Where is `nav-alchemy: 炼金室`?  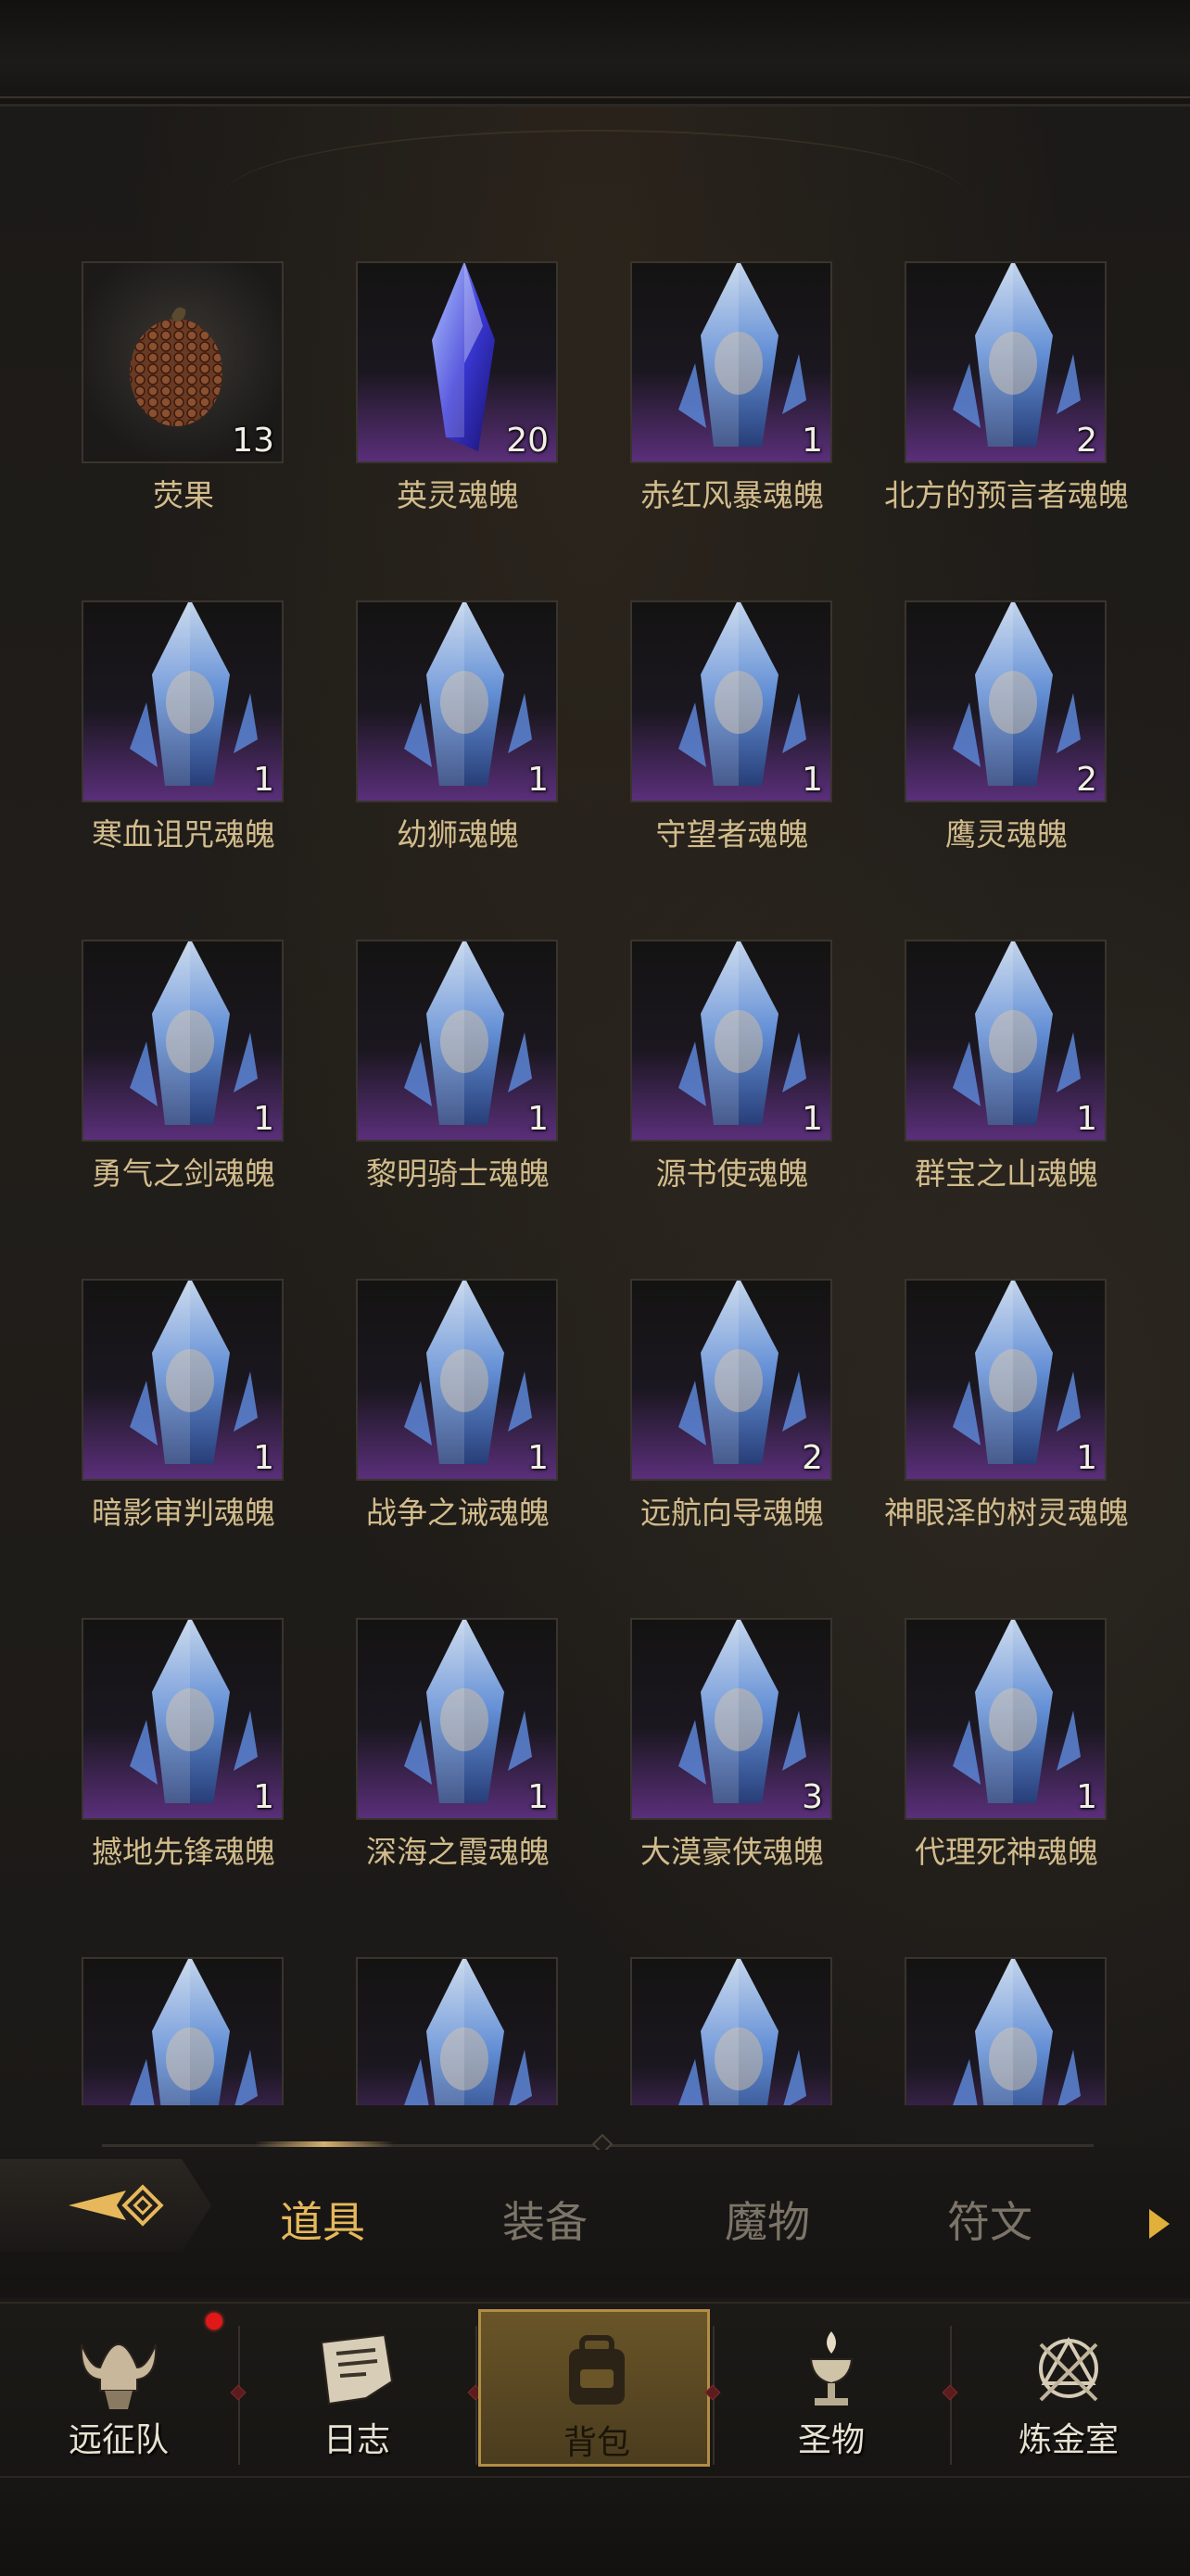
nav-alchemy: 炼金室 is located at coordinates (1068, 2388).